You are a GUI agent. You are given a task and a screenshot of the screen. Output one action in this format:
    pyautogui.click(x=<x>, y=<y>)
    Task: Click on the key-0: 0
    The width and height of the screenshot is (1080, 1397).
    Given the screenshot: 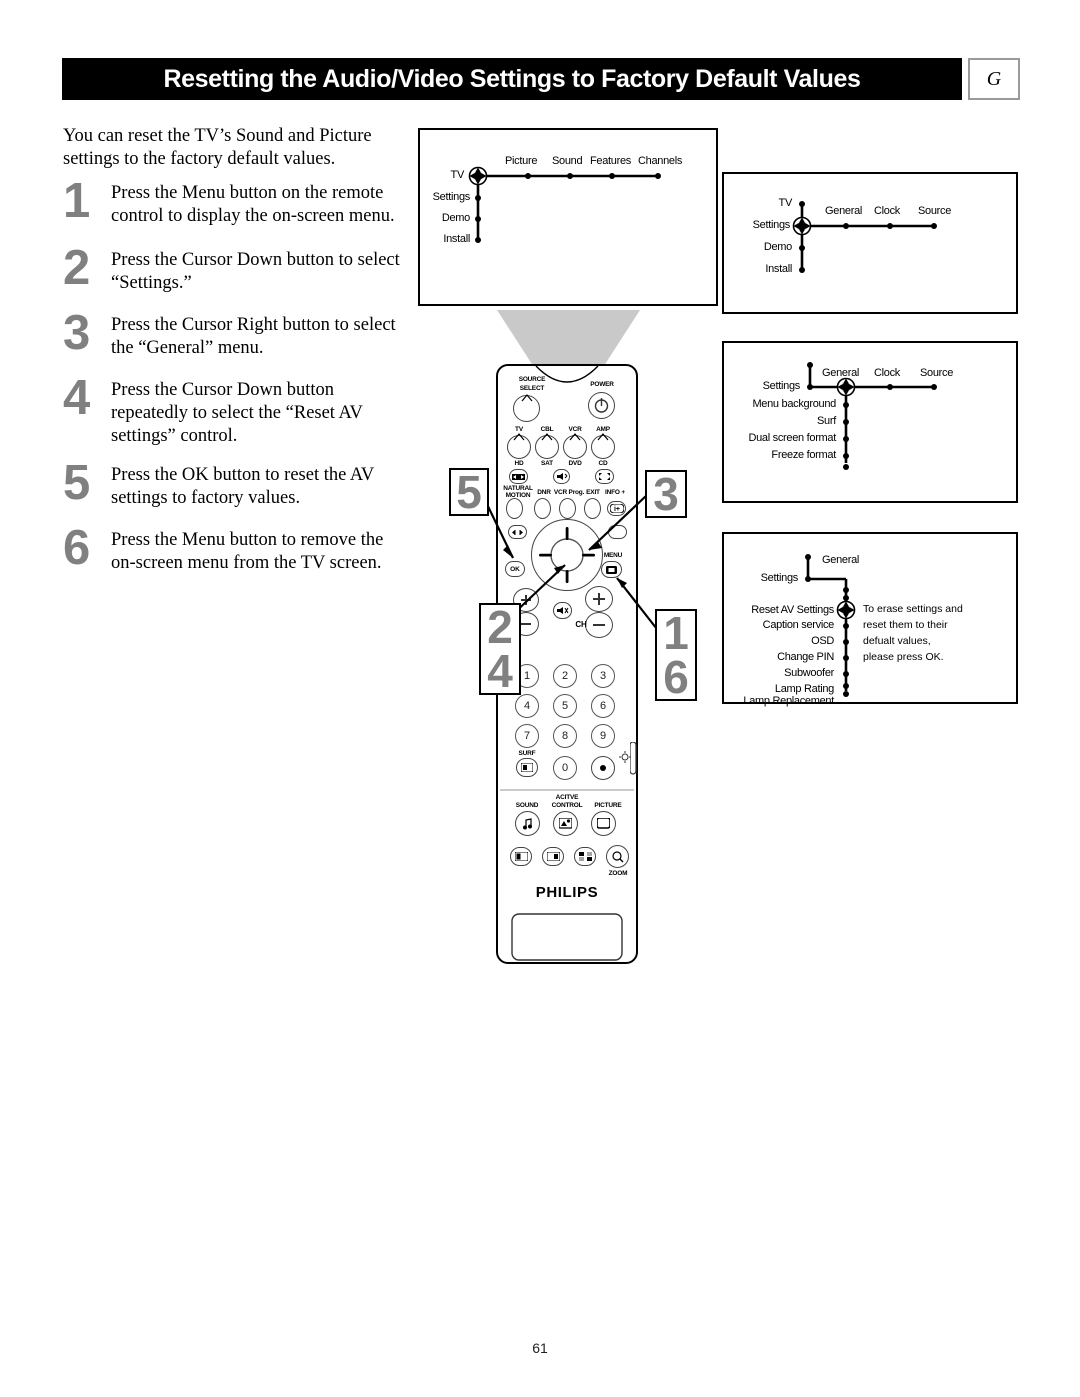 What is the action you would take?
    pyautogui.click(x=565, y=768)
    